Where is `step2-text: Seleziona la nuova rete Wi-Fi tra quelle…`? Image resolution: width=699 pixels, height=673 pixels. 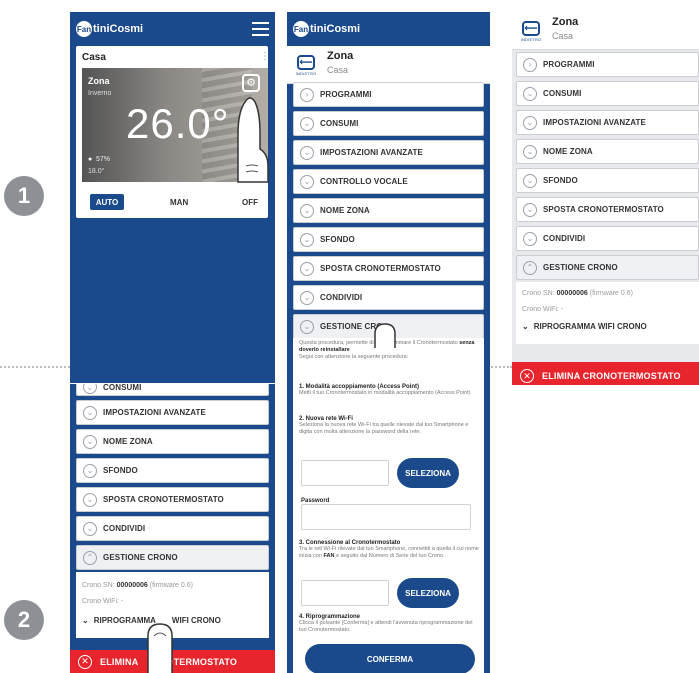 step2-text: Seleziona la nuova rete Wi-Fi tra quelle… is located at coordinates (384, 428).